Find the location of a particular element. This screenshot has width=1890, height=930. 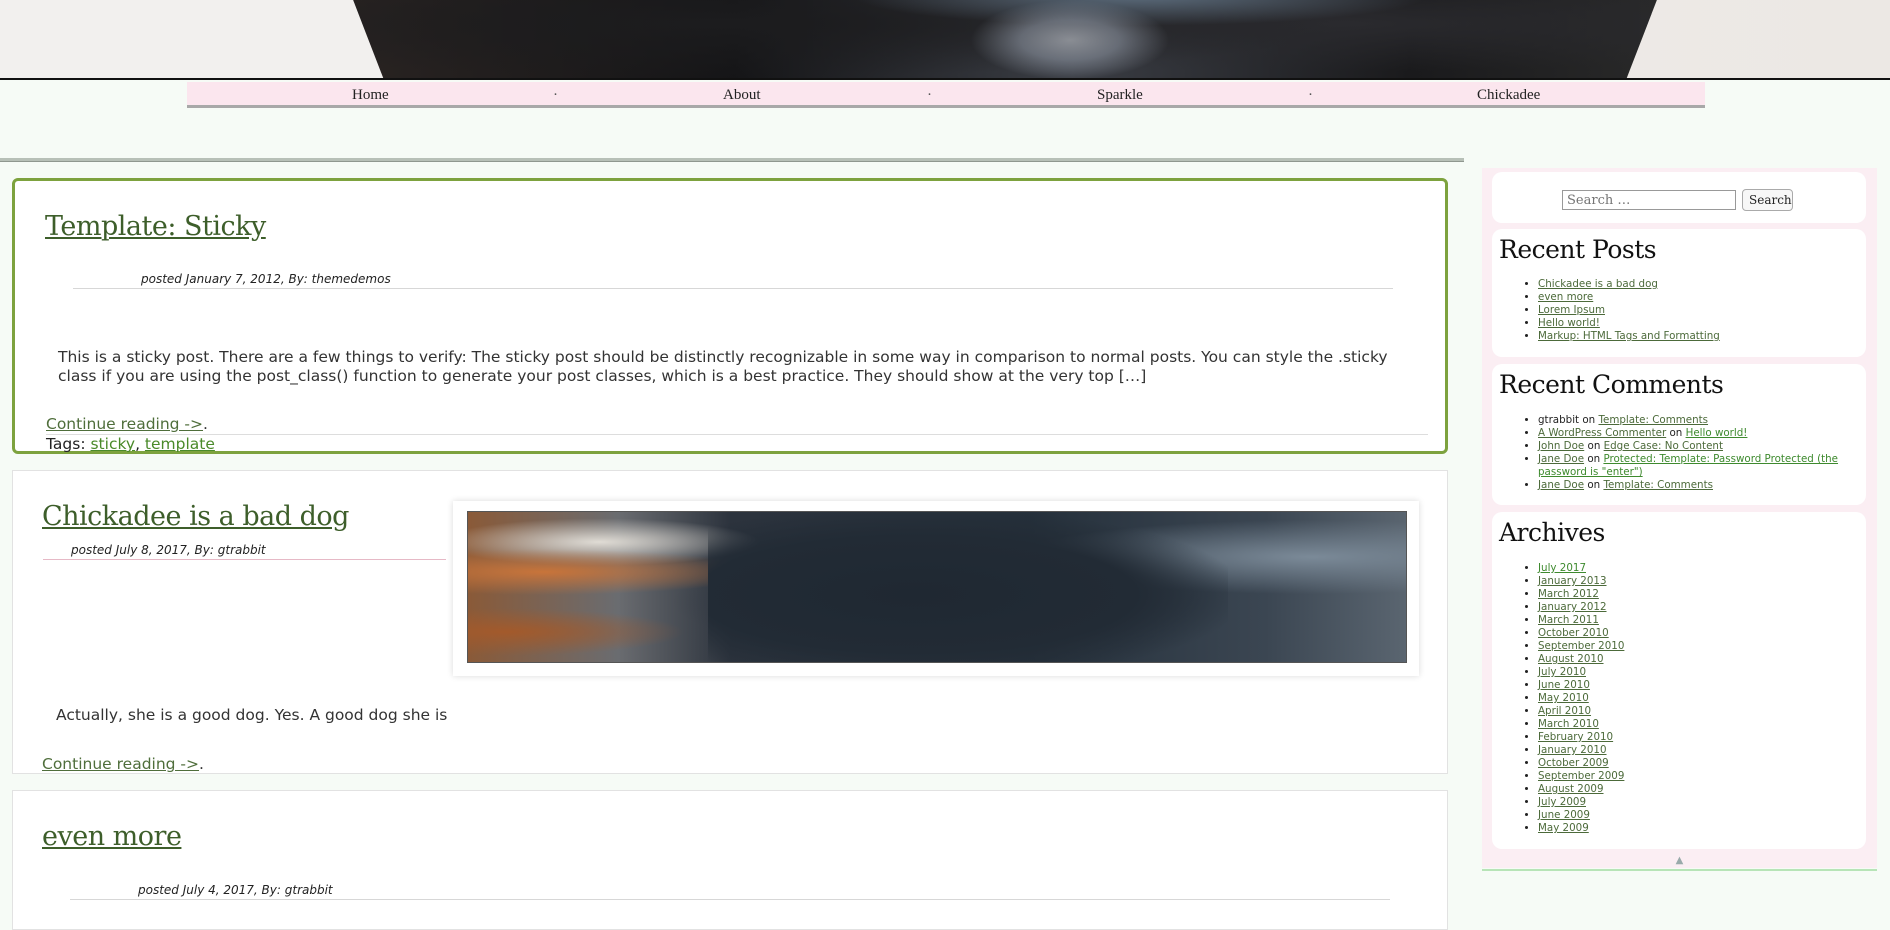

archive-link: June 2009 is located at coordinates (1564, 815).